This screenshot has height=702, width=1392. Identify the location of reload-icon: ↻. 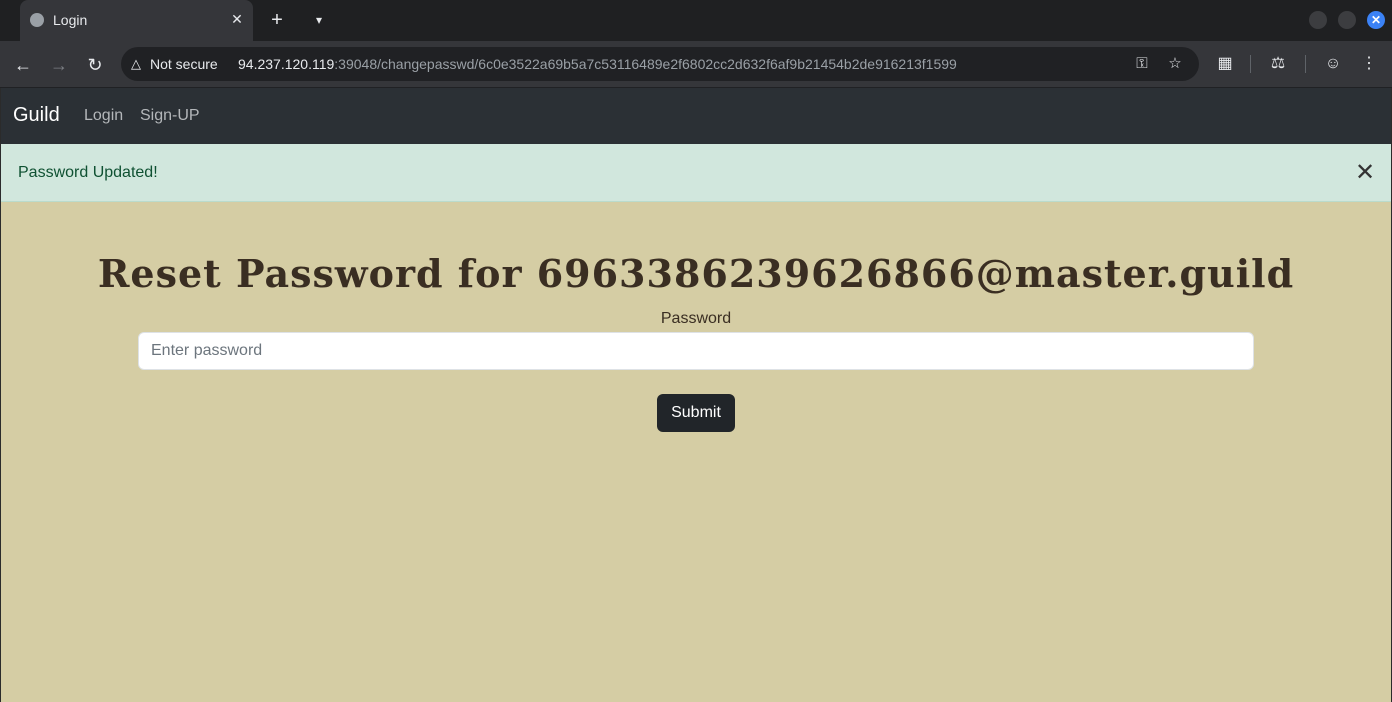
(95, 65).